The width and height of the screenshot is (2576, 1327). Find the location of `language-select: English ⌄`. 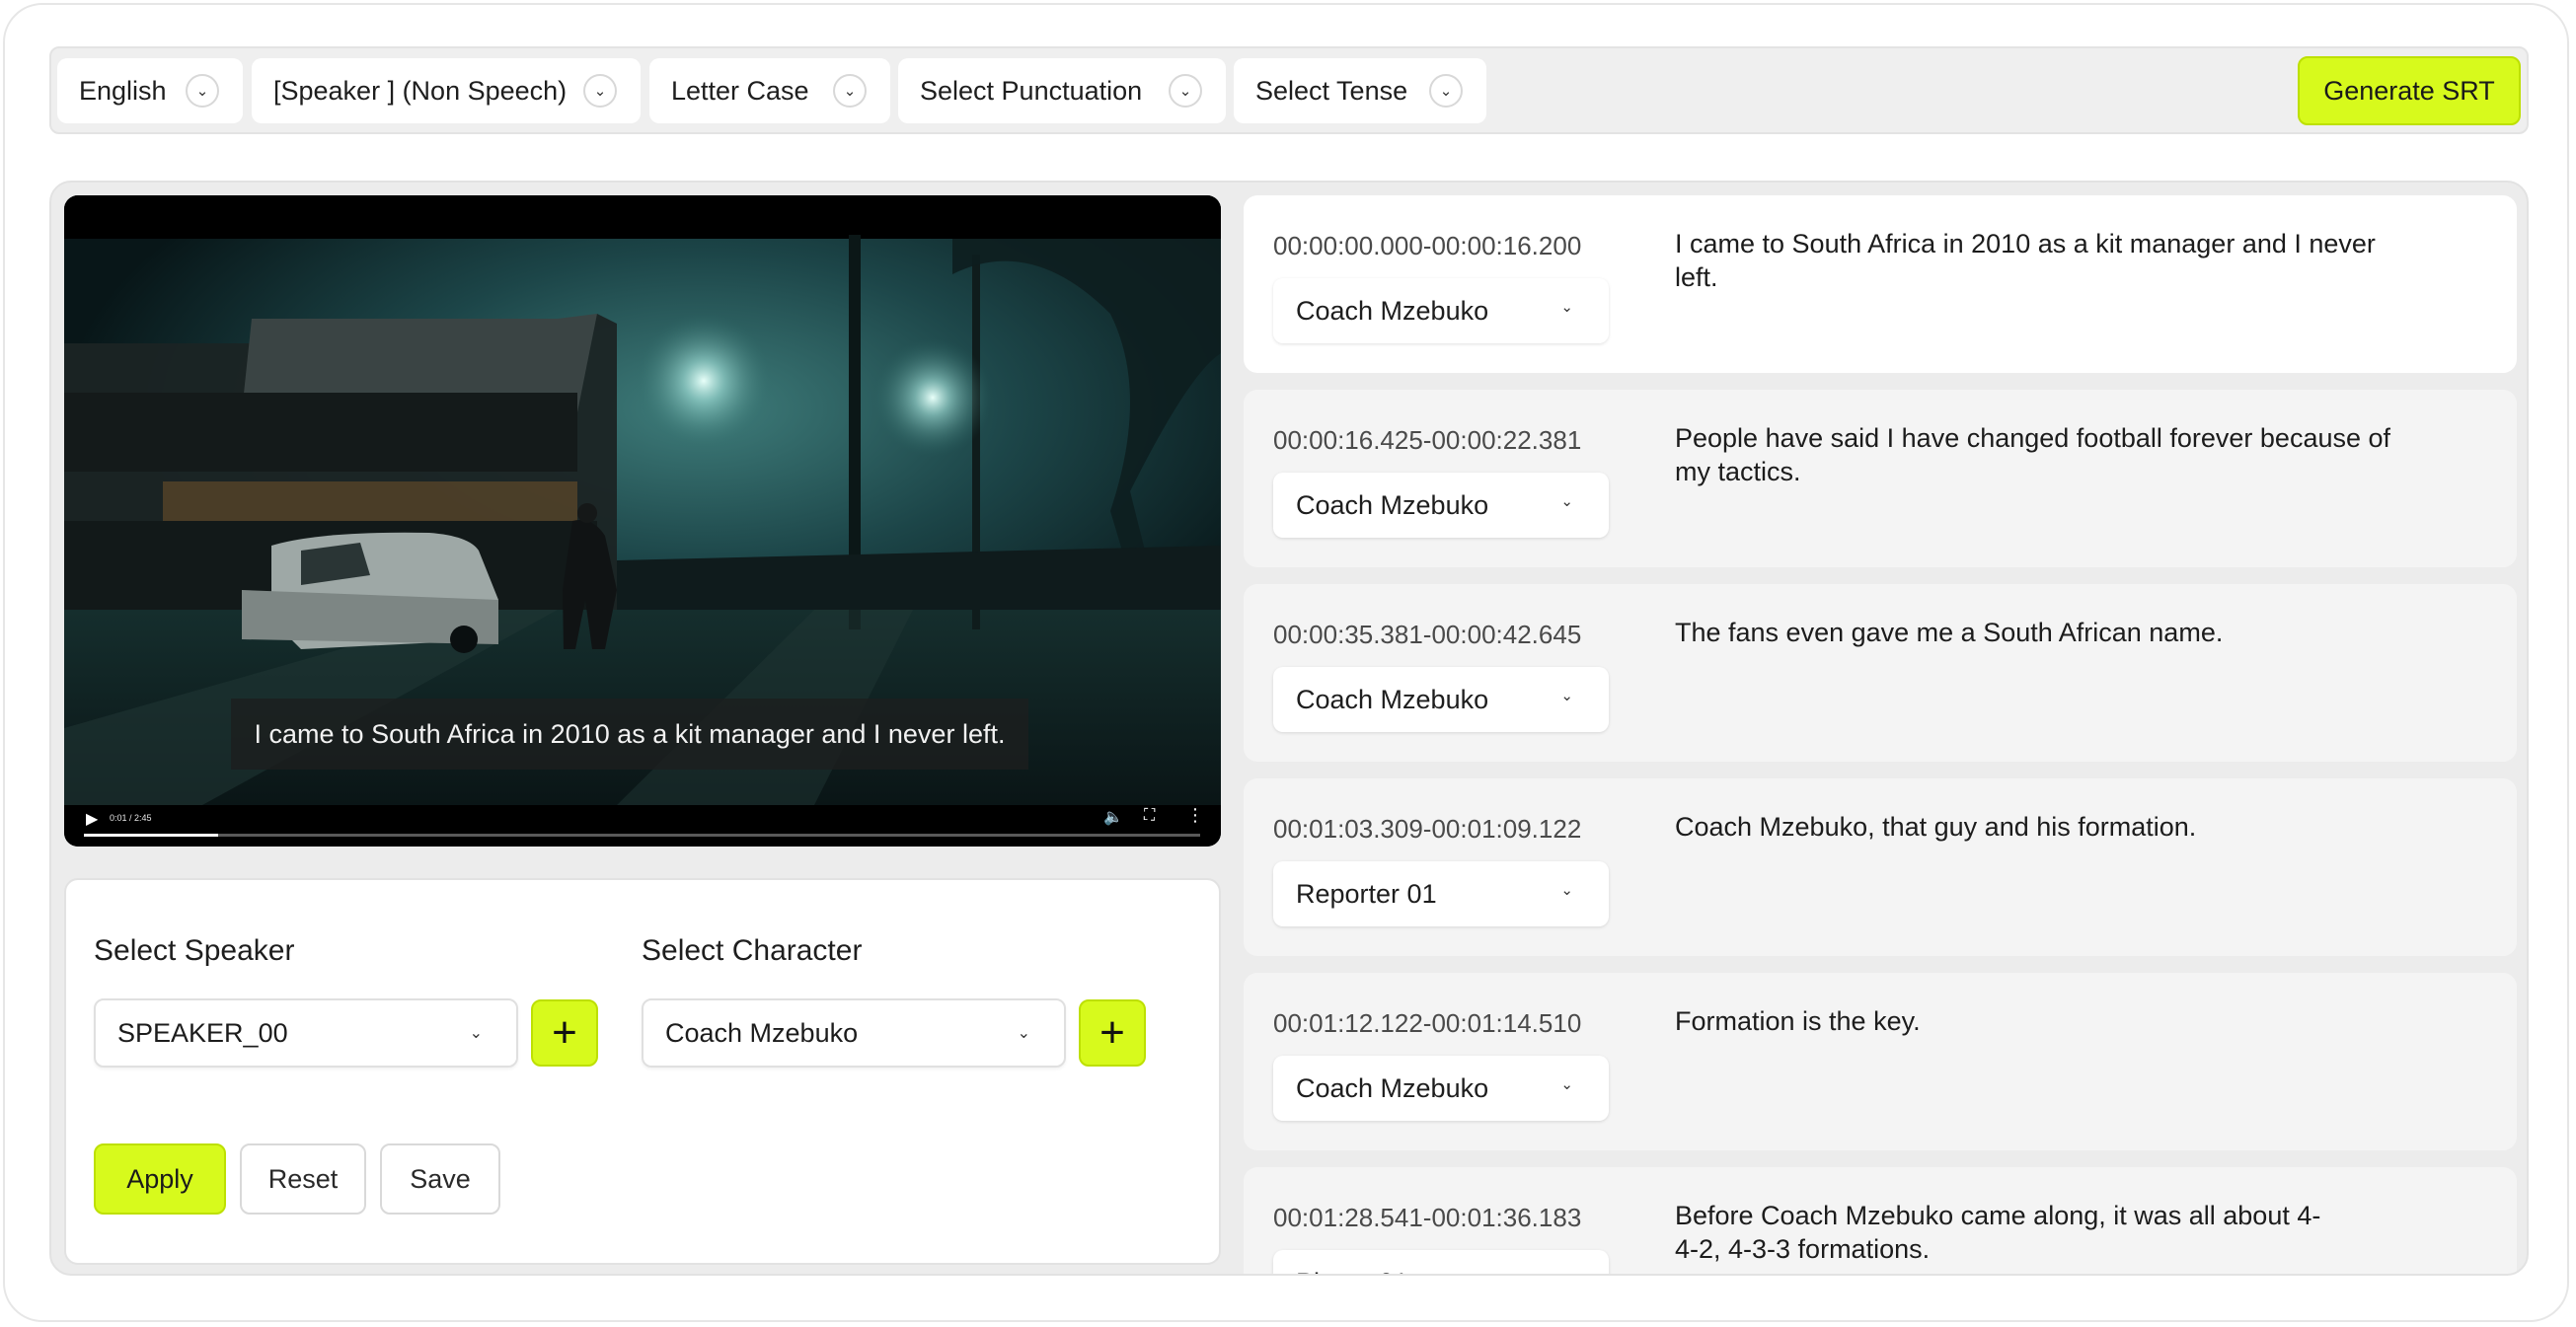

language-select: English ⌄ is located at coordinates (150, 90).